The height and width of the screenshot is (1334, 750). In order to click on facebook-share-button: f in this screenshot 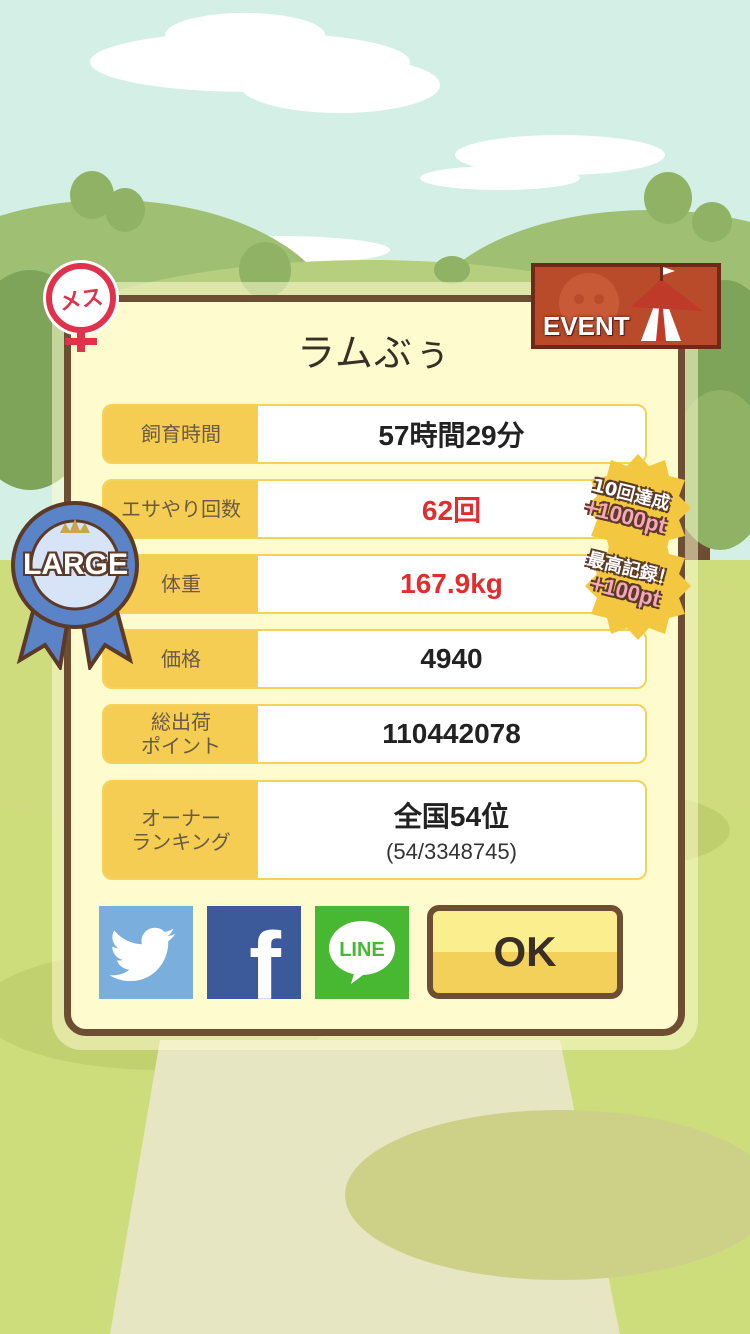, I will do `click(254, 952)`.